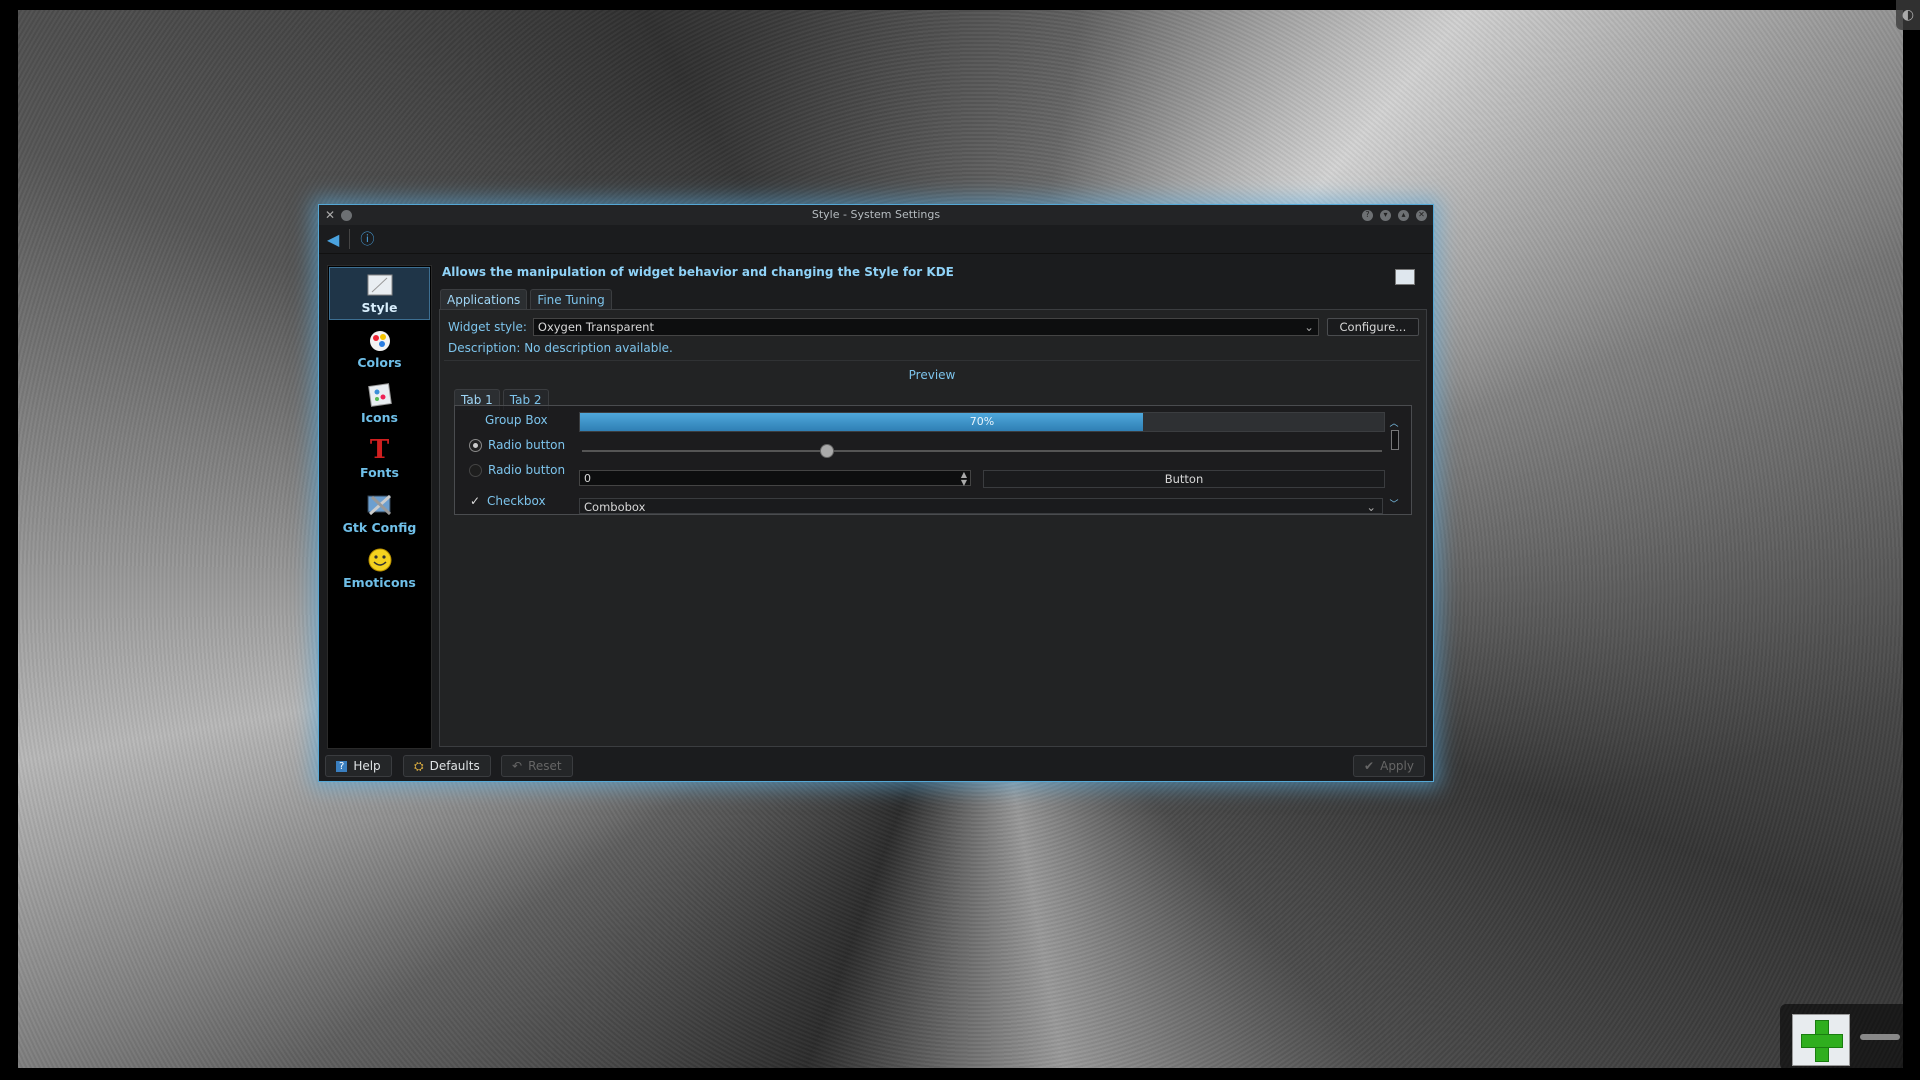 The height and width of the screenshot is (1080, 1920). Describe the element at coordinates (330, 215) in the screenshot. I see `window-menu-icon: ✕` at that location.